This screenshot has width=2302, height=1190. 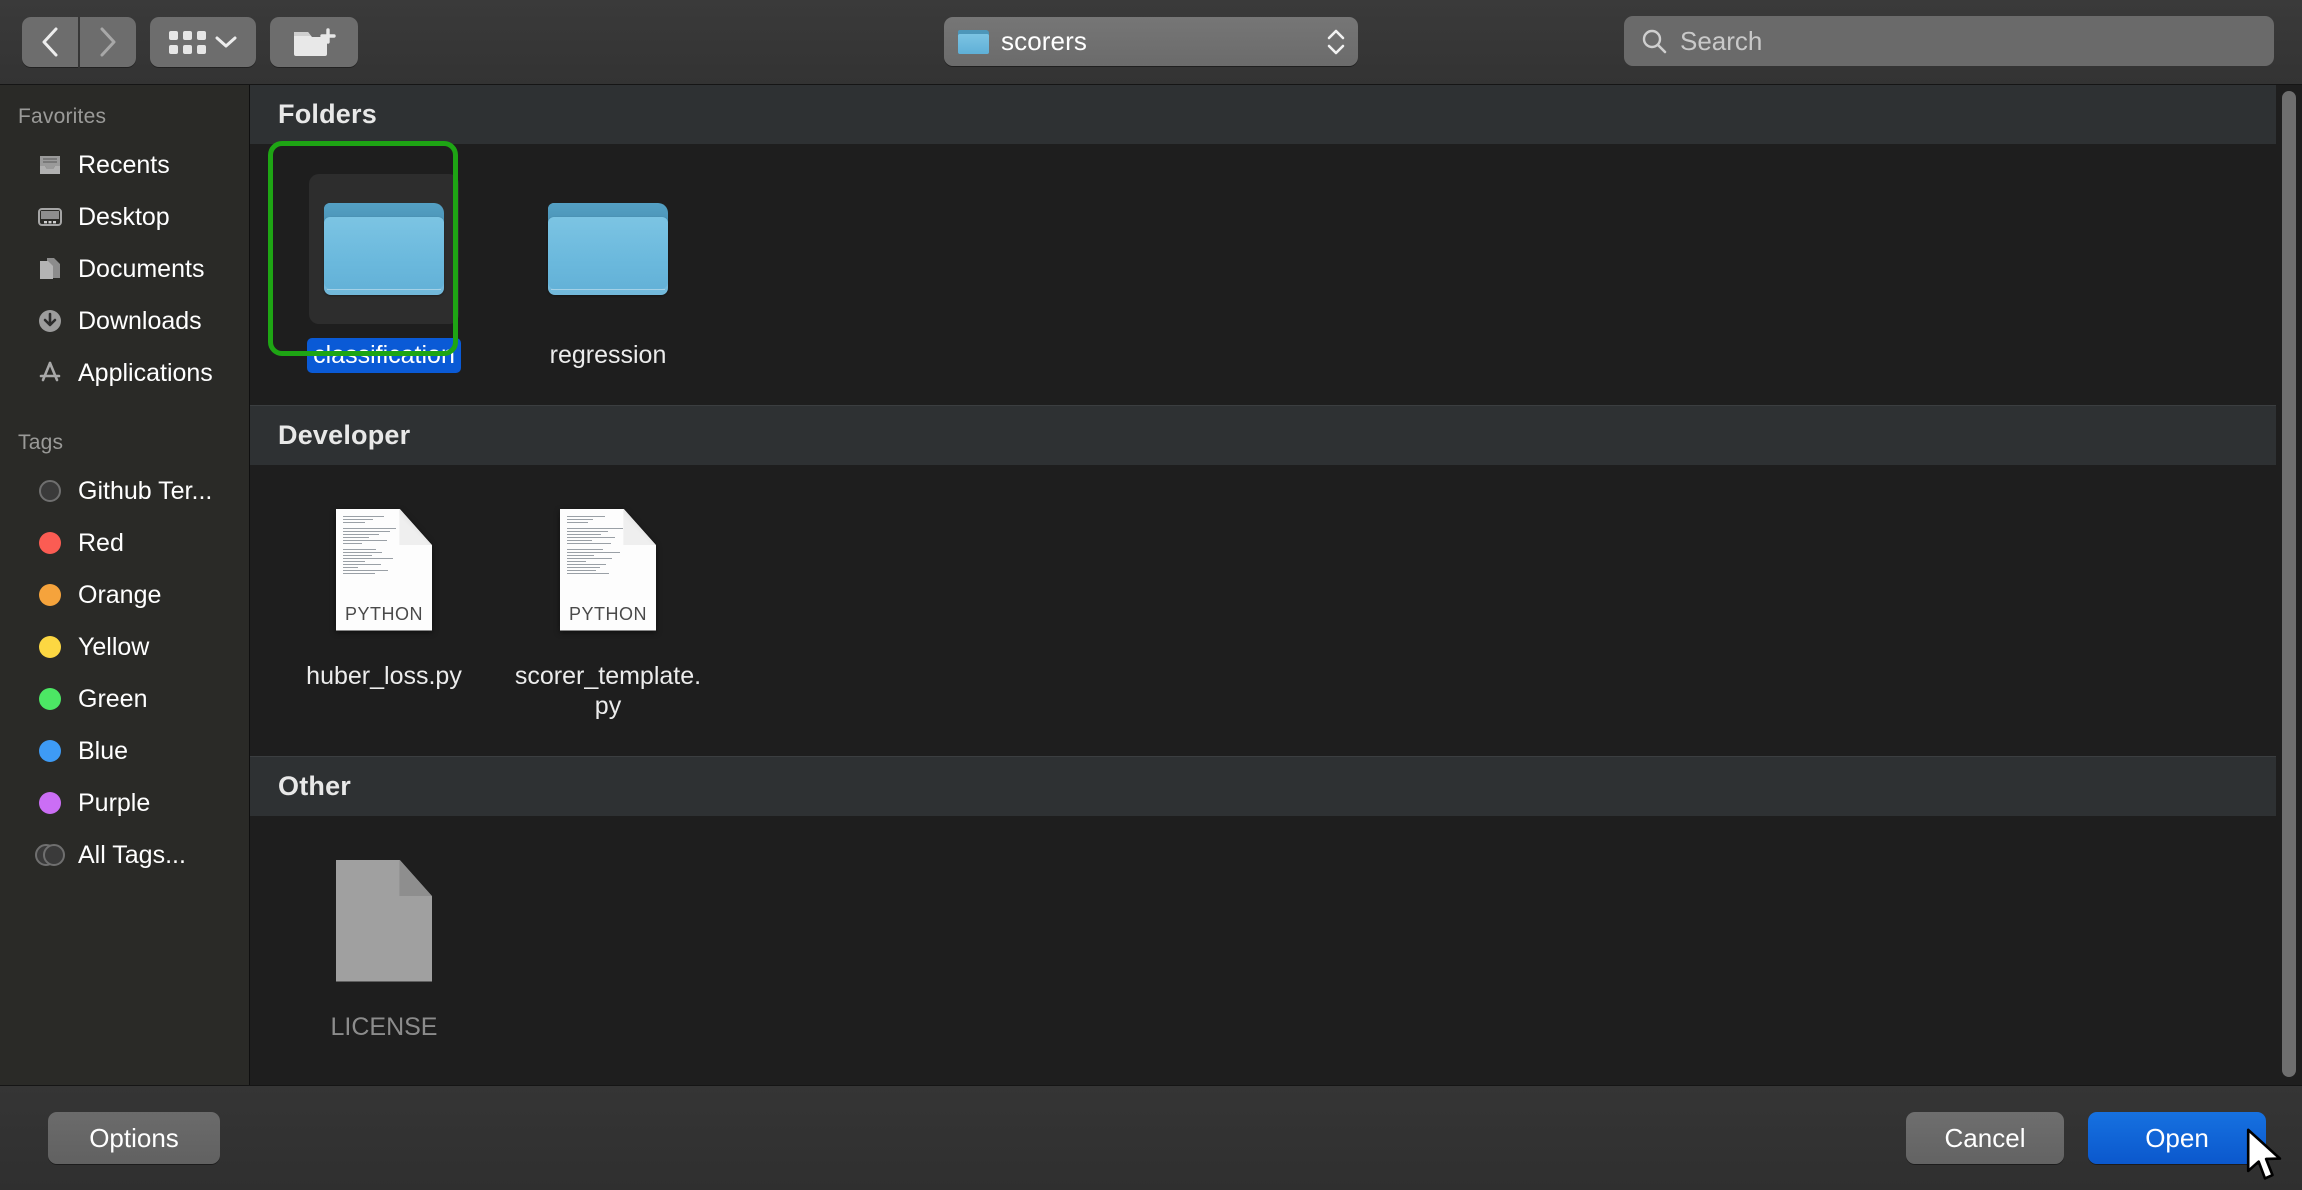 I want to click on file-item-regression: regression, so click(x=608, y=276).